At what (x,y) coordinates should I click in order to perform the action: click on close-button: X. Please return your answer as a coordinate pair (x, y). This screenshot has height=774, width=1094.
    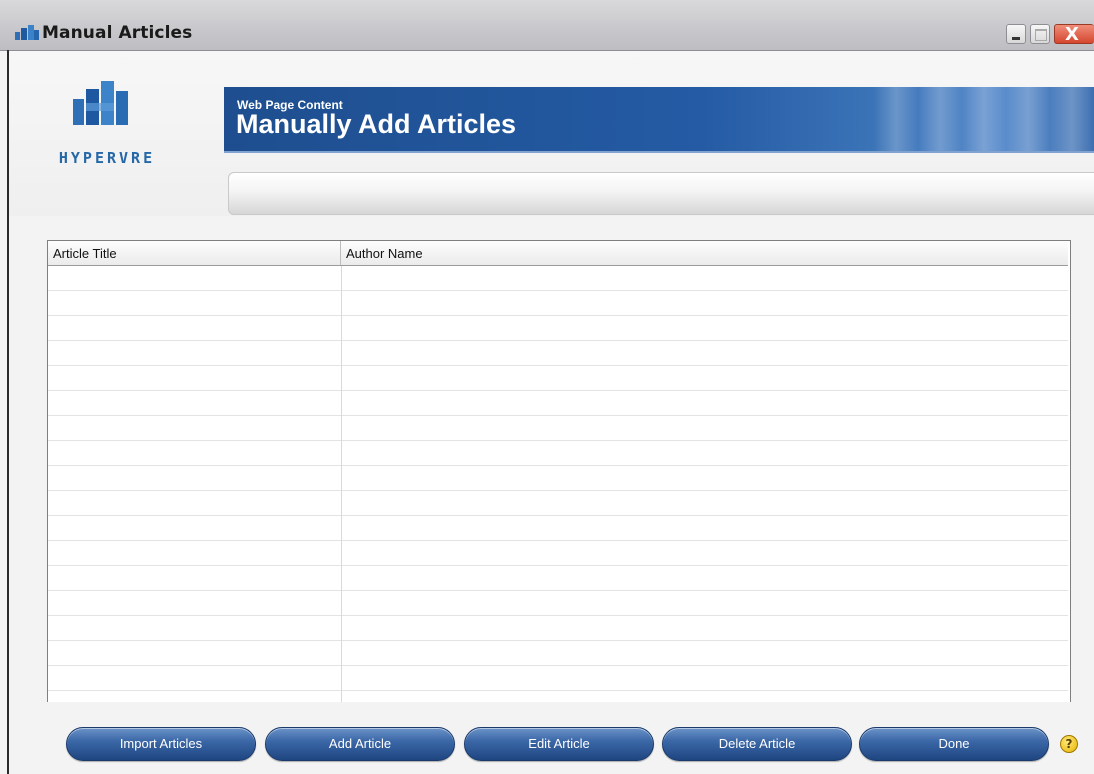
    Looking at the image, I should click on (1074, 34).